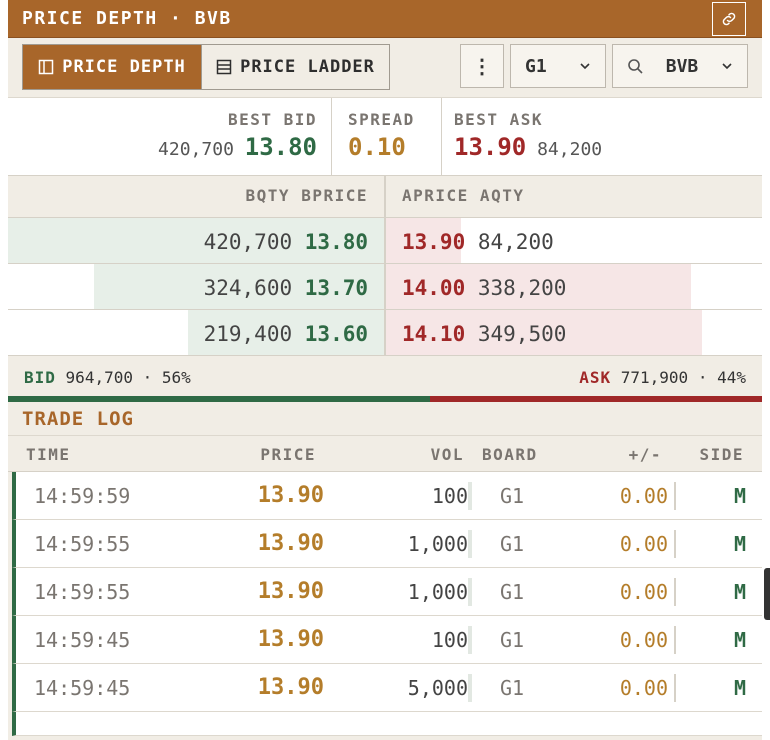  Describe the element at coordinates (82, 496) in the screenshot. I see `trade-time: 14:59:59` at that location.